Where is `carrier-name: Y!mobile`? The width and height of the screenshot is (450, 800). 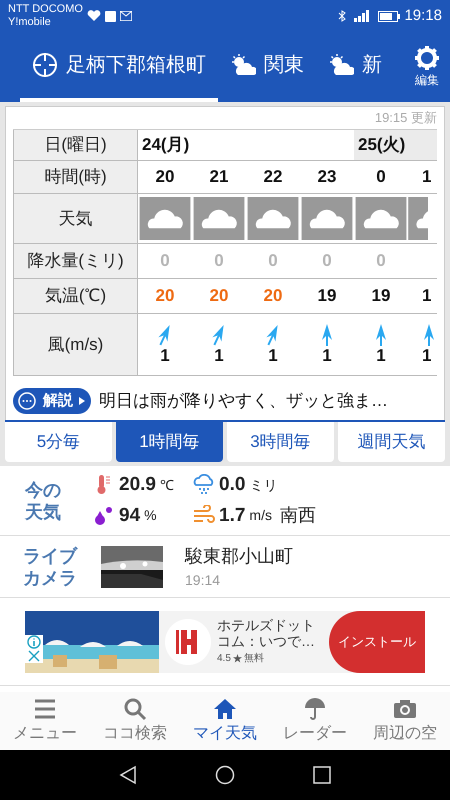
carrier-name: Y!mobile is located at coordinates (30, 22).